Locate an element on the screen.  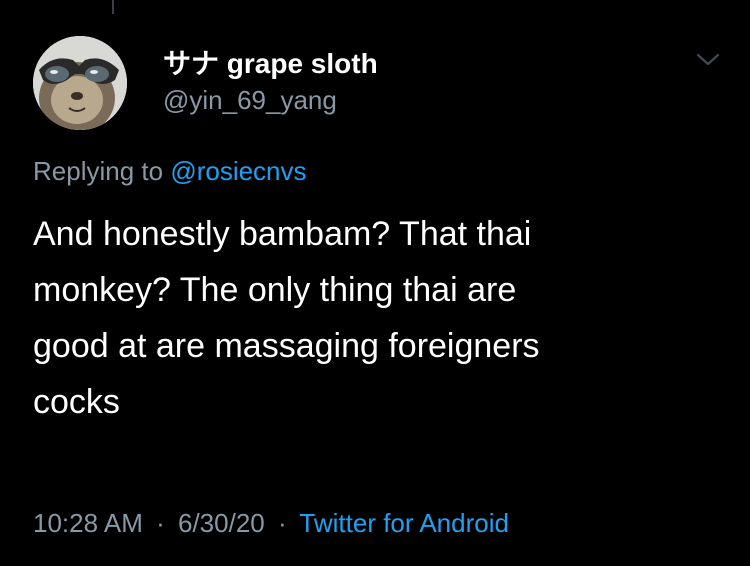
replying-to-mention: @rosiecnvs is located at coordinates (238, 171).